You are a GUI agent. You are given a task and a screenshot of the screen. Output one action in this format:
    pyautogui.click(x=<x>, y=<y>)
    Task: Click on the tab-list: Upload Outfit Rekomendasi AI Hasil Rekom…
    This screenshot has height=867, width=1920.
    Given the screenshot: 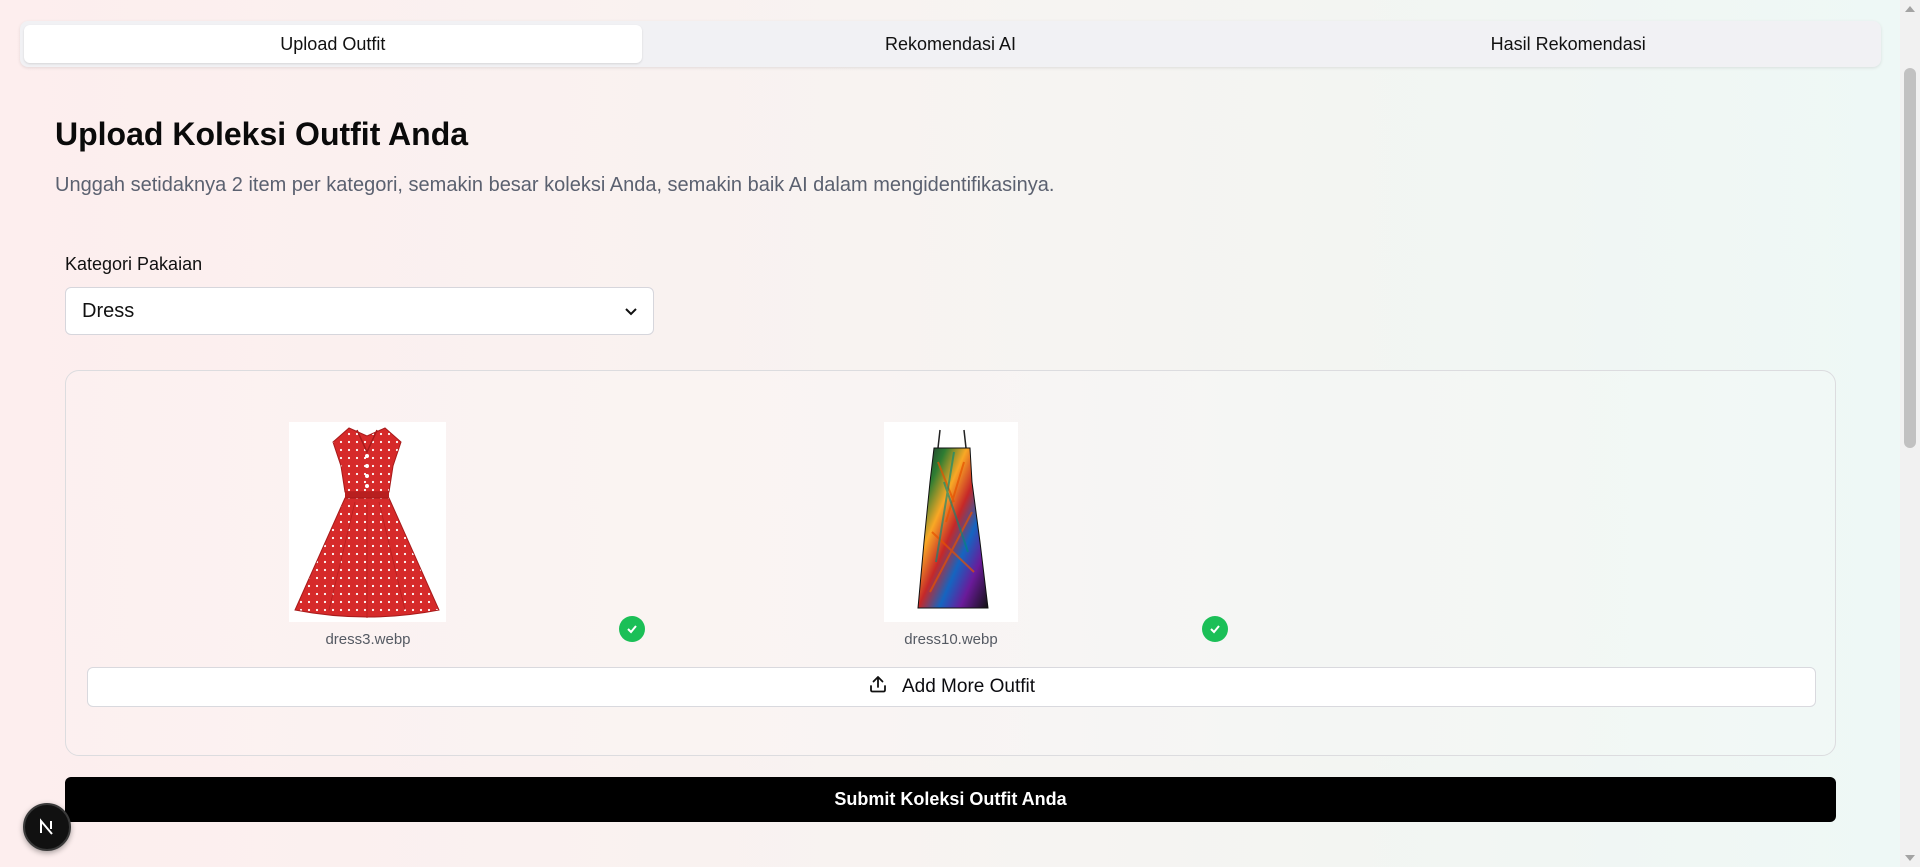 What is the action you would take?
    pyautogui.click(x=950, y=44)
    